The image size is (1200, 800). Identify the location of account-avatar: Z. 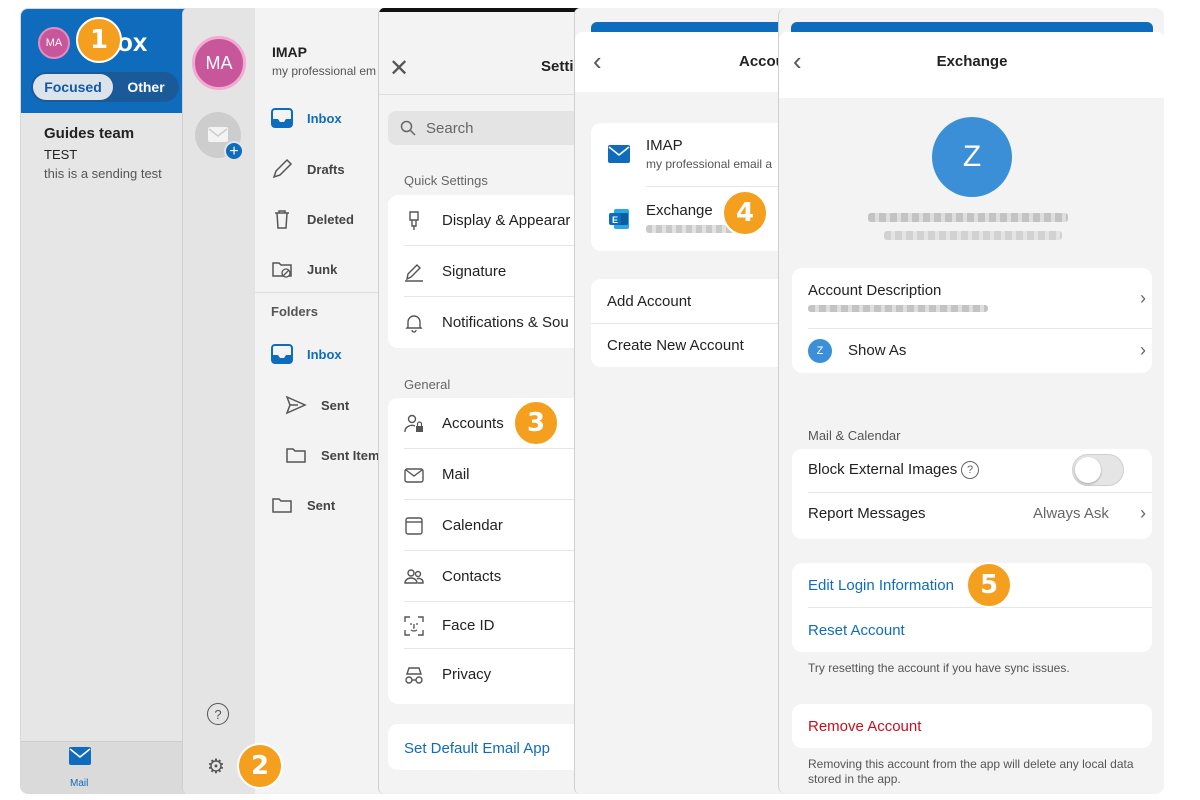
(972, 157).